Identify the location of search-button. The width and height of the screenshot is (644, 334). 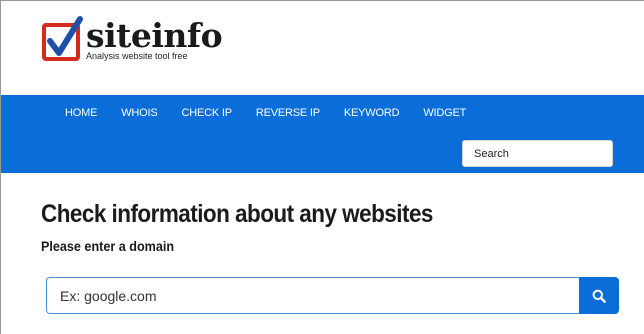
(599, 295).